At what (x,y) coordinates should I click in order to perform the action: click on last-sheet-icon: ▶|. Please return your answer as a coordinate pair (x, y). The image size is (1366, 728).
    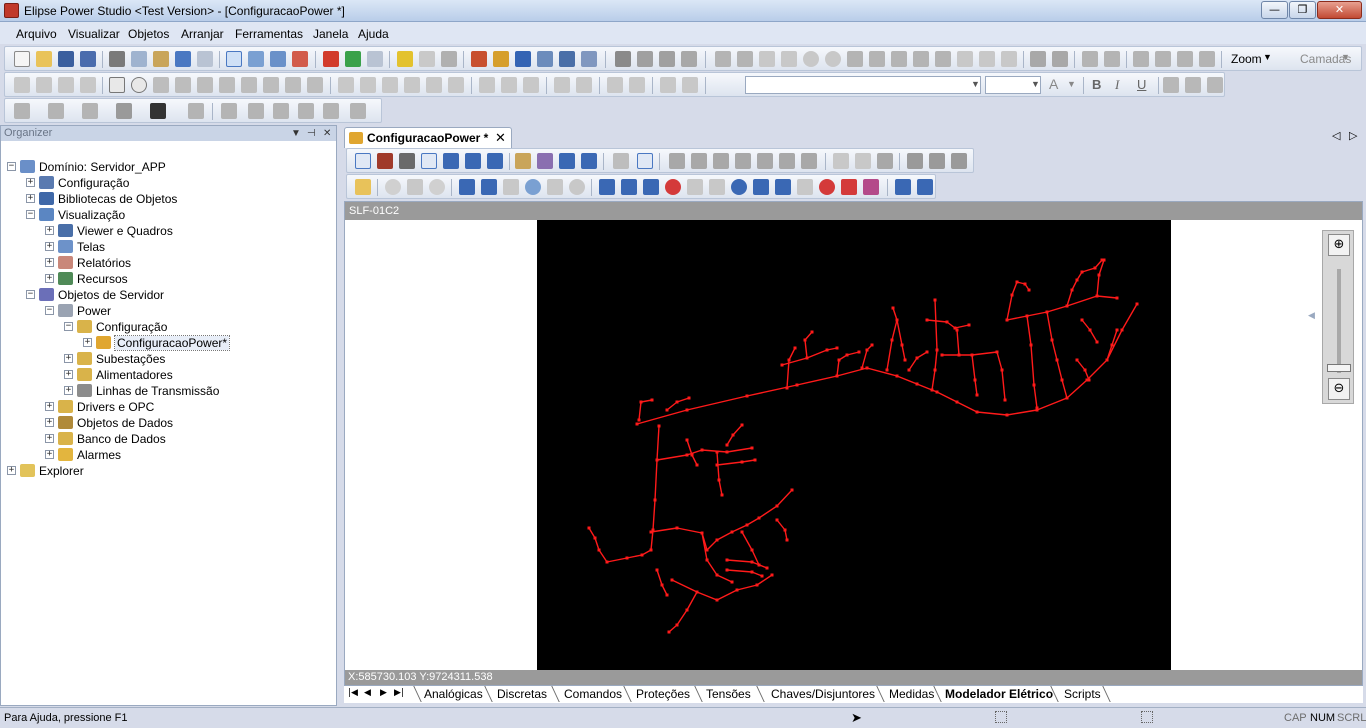
    Looking at the image, I should click on (399, 693).